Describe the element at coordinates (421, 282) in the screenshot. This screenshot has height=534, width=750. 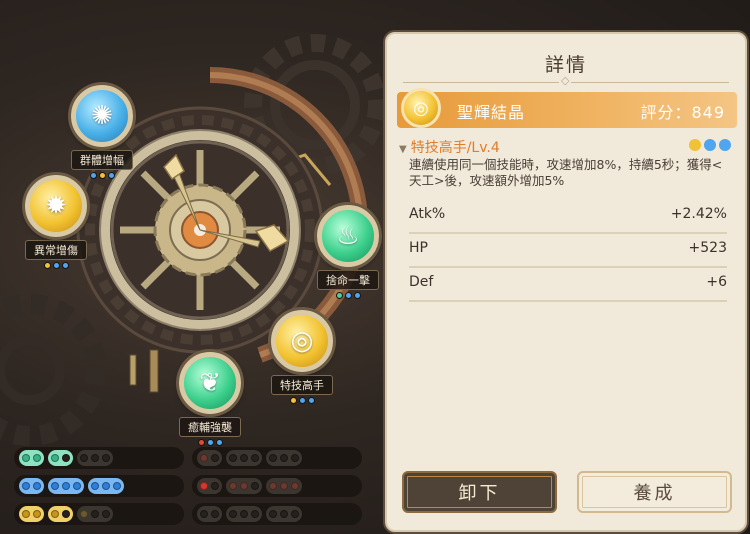
I see `stat-key: Def` at that location.